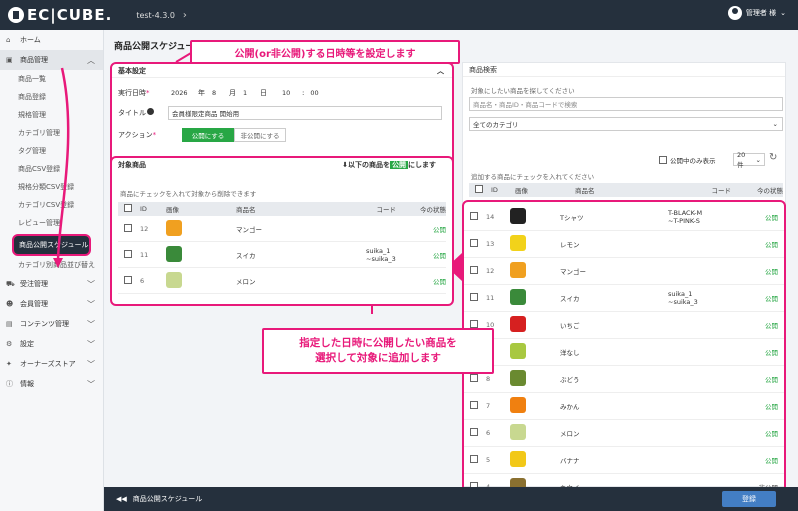 The height and width of the screenshot is (511, 798). Describe the element at coordinates (51, 60) in the screenshot. I see `sidebar-item-products: ▣ 商品管理 ︿` at that location.